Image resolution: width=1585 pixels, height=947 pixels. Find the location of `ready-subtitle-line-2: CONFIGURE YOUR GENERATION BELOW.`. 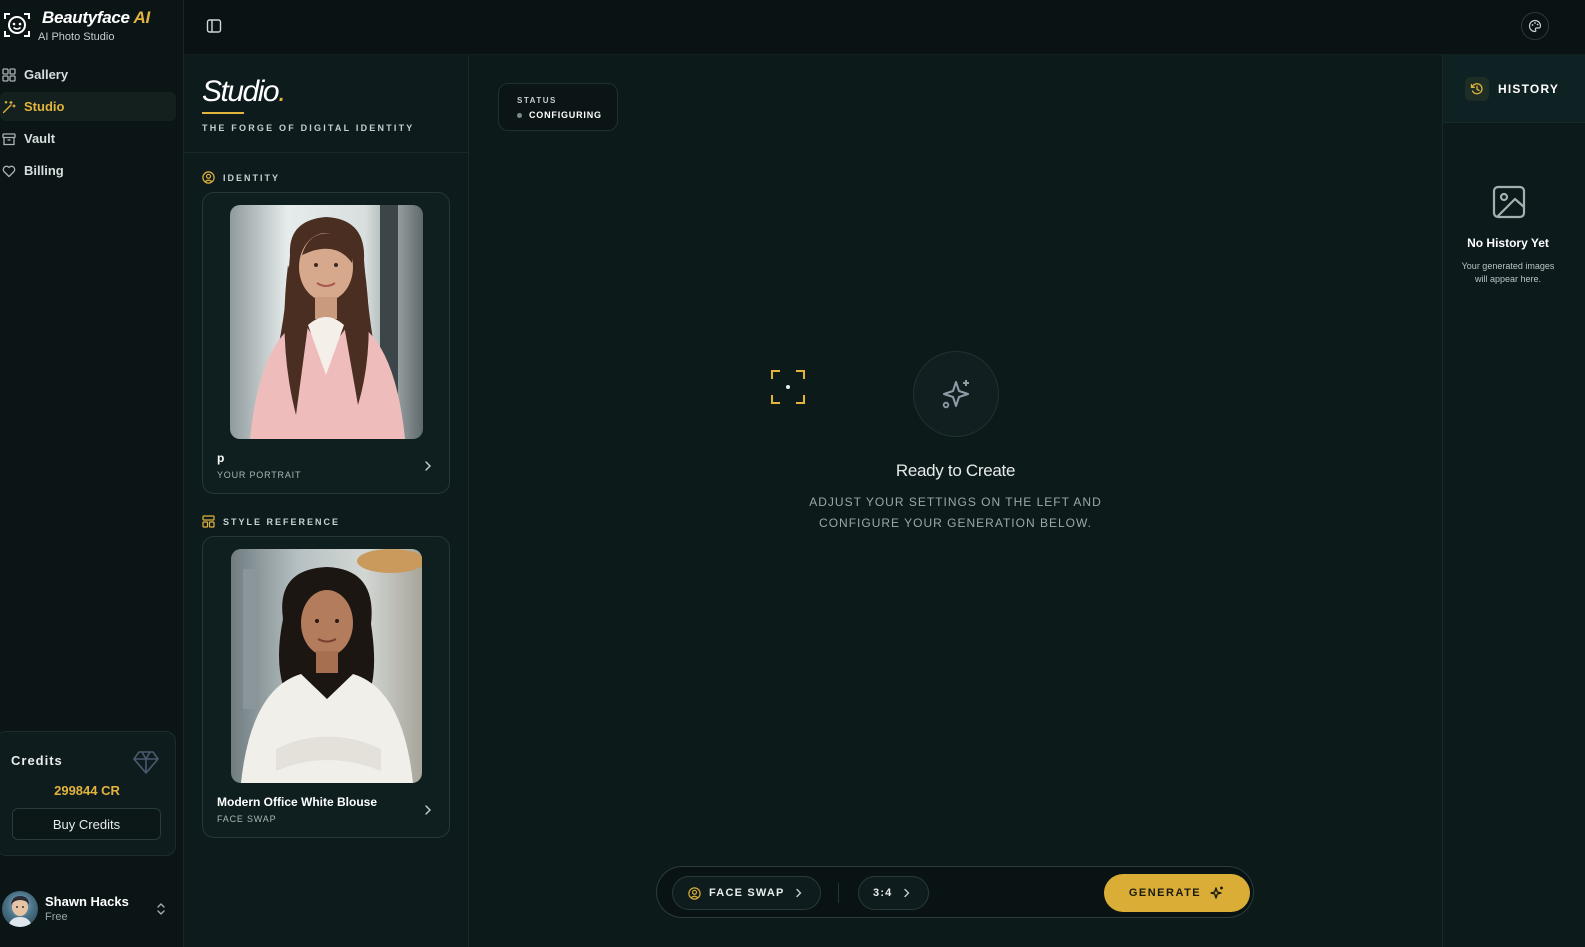

ready-subtitle-line-2: CONFIGURE YOUR GENERATION BELOW. is located at coordinates (955, 523).